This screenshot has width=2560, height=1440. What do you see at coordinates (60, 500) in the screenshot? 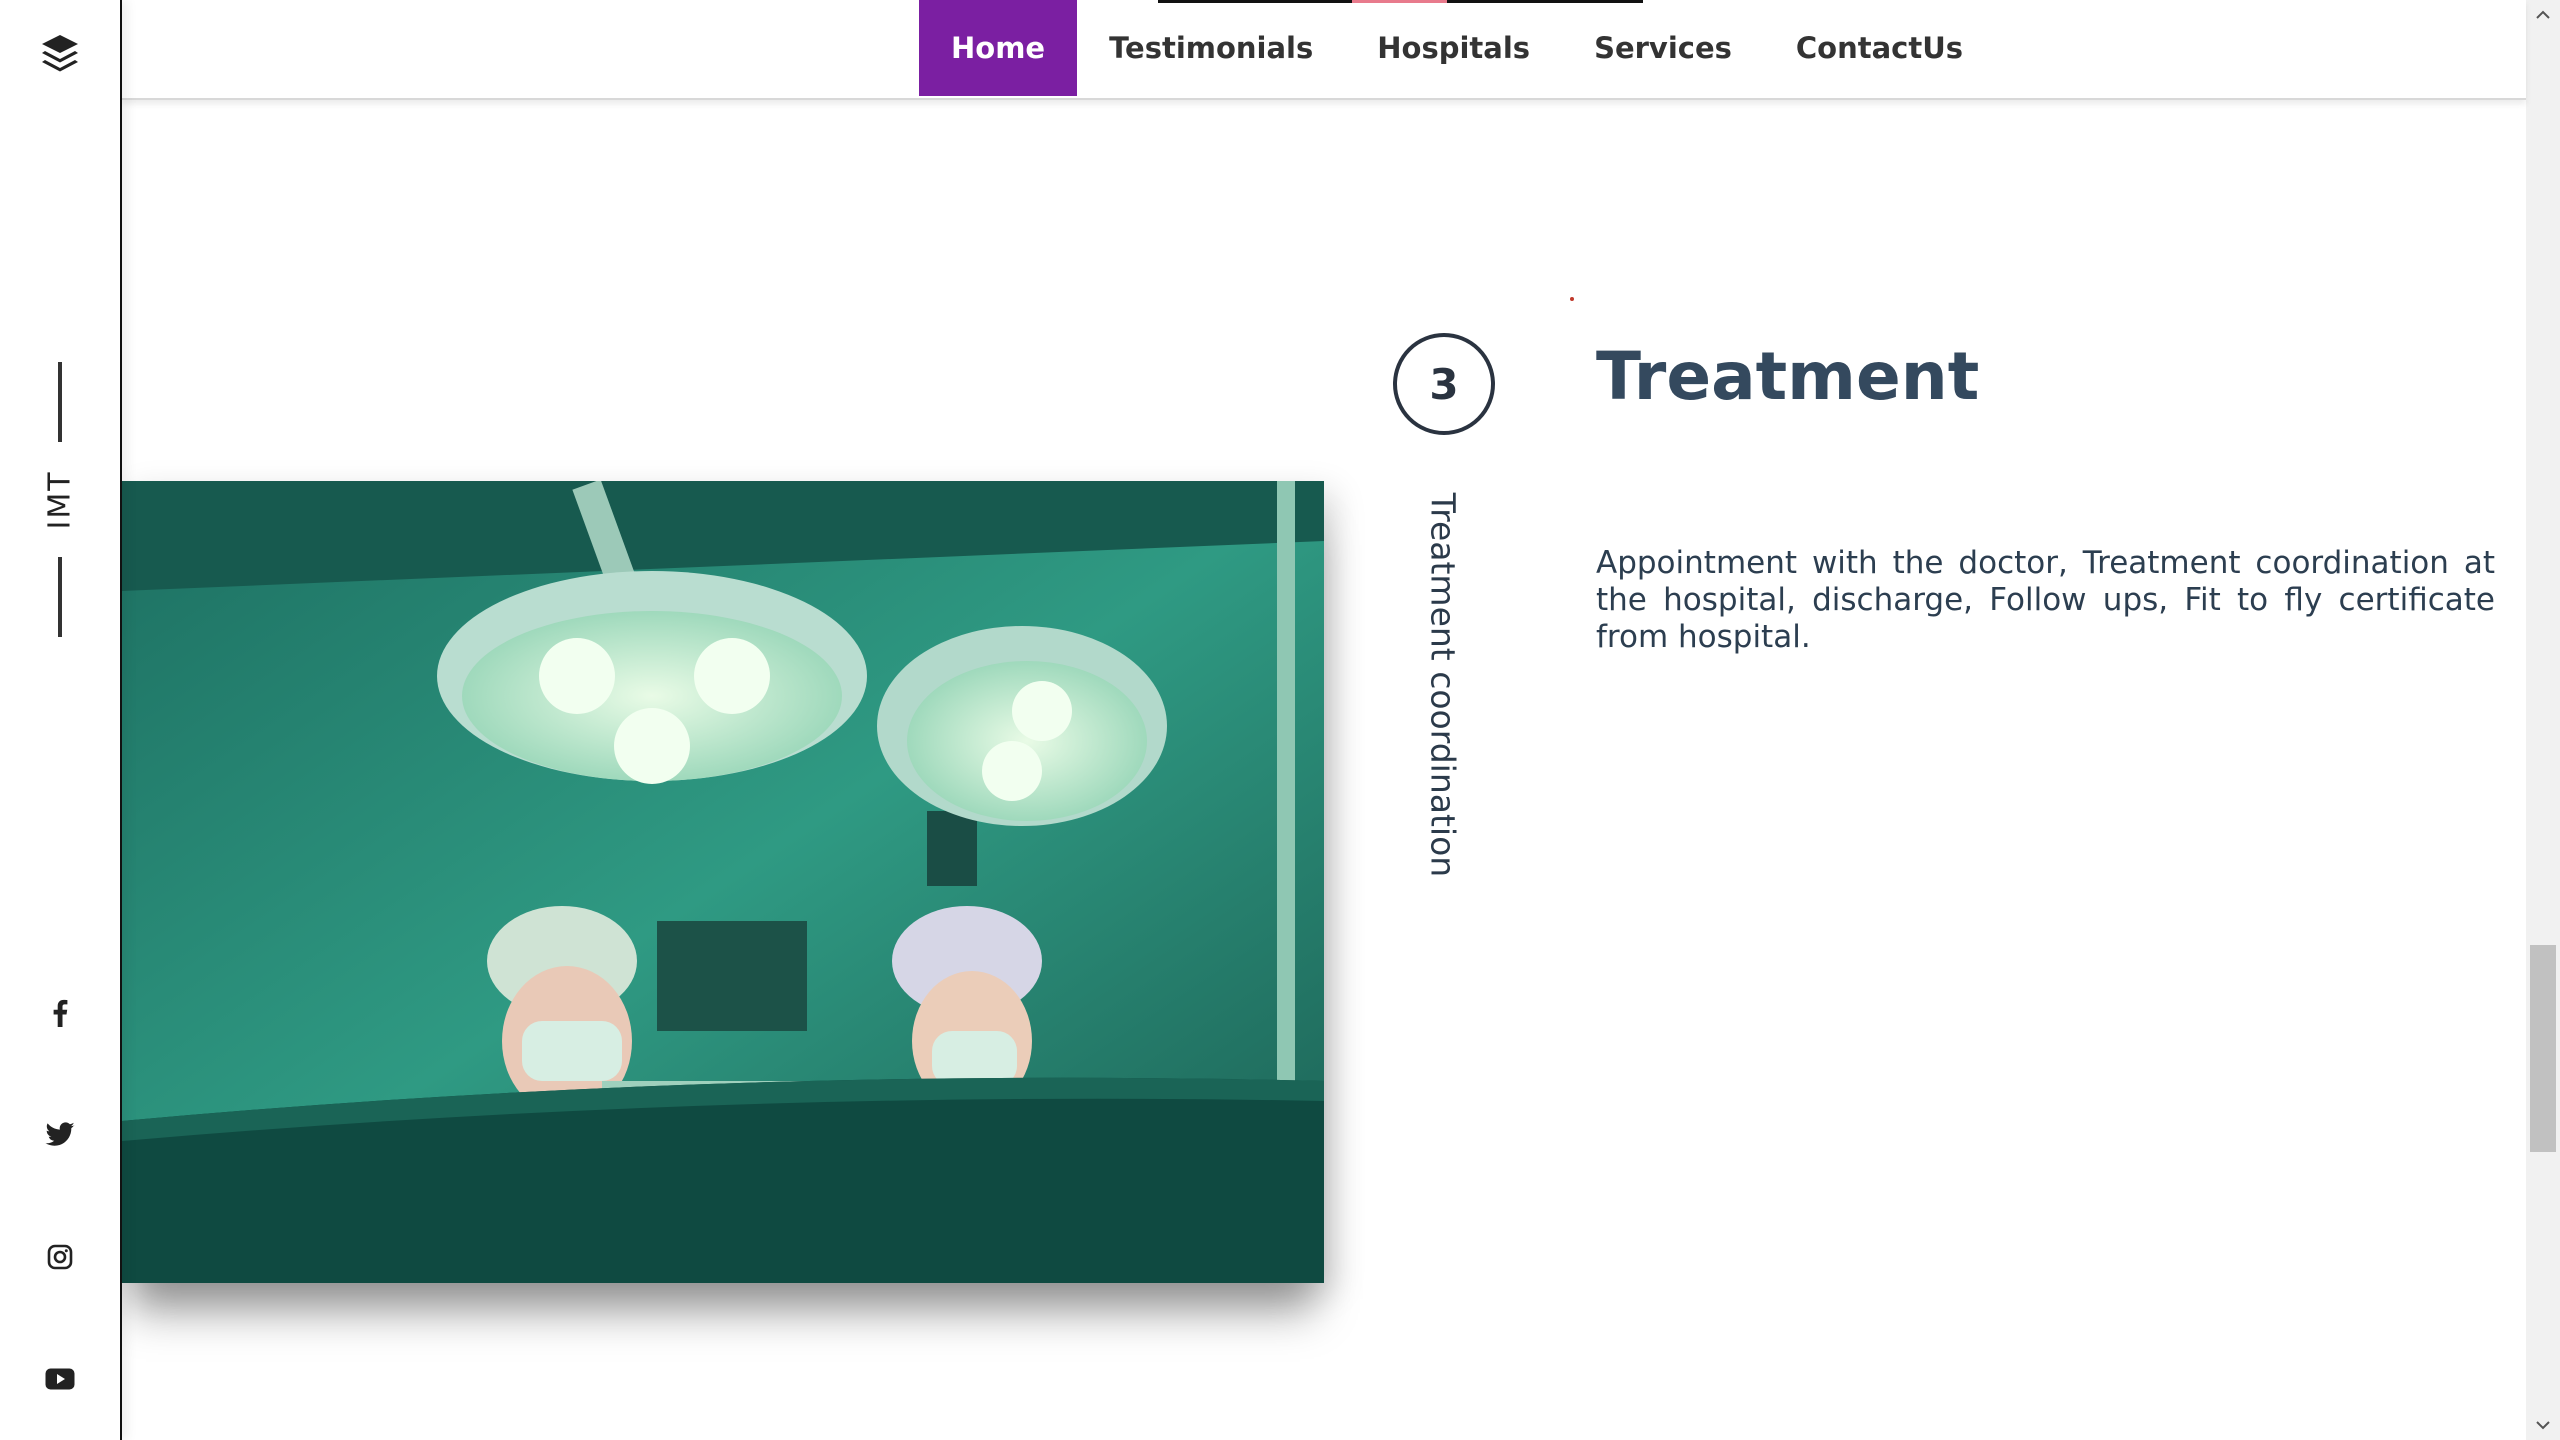
I see `brand-name: IMT` at bounding box center [60, 500].